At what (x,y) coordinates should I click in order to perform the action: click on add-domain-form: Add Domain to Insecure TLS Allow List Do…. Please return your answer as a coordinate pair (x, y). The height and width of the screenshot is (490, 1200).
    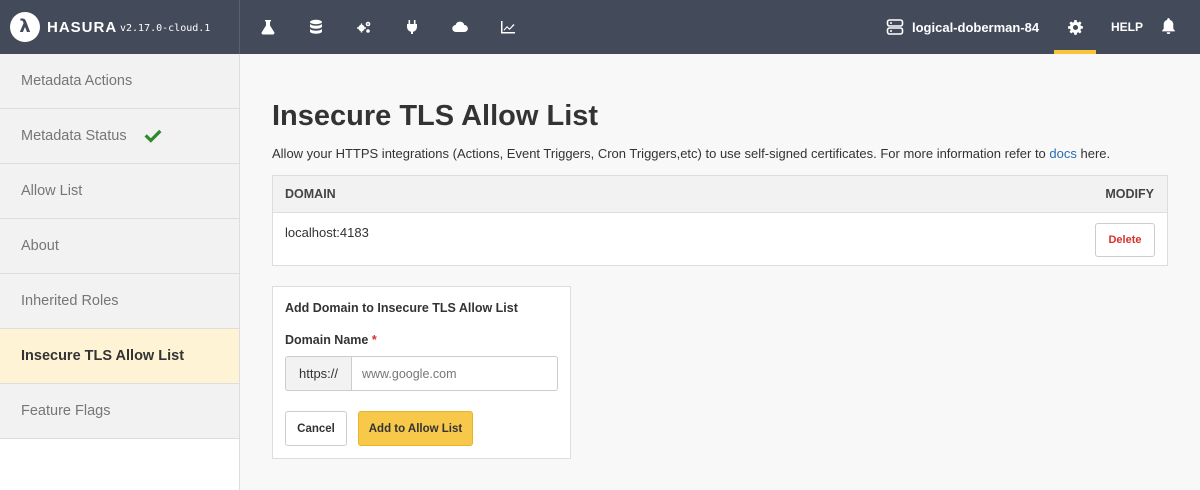
    Looking at the image, I should click on (421, 372).